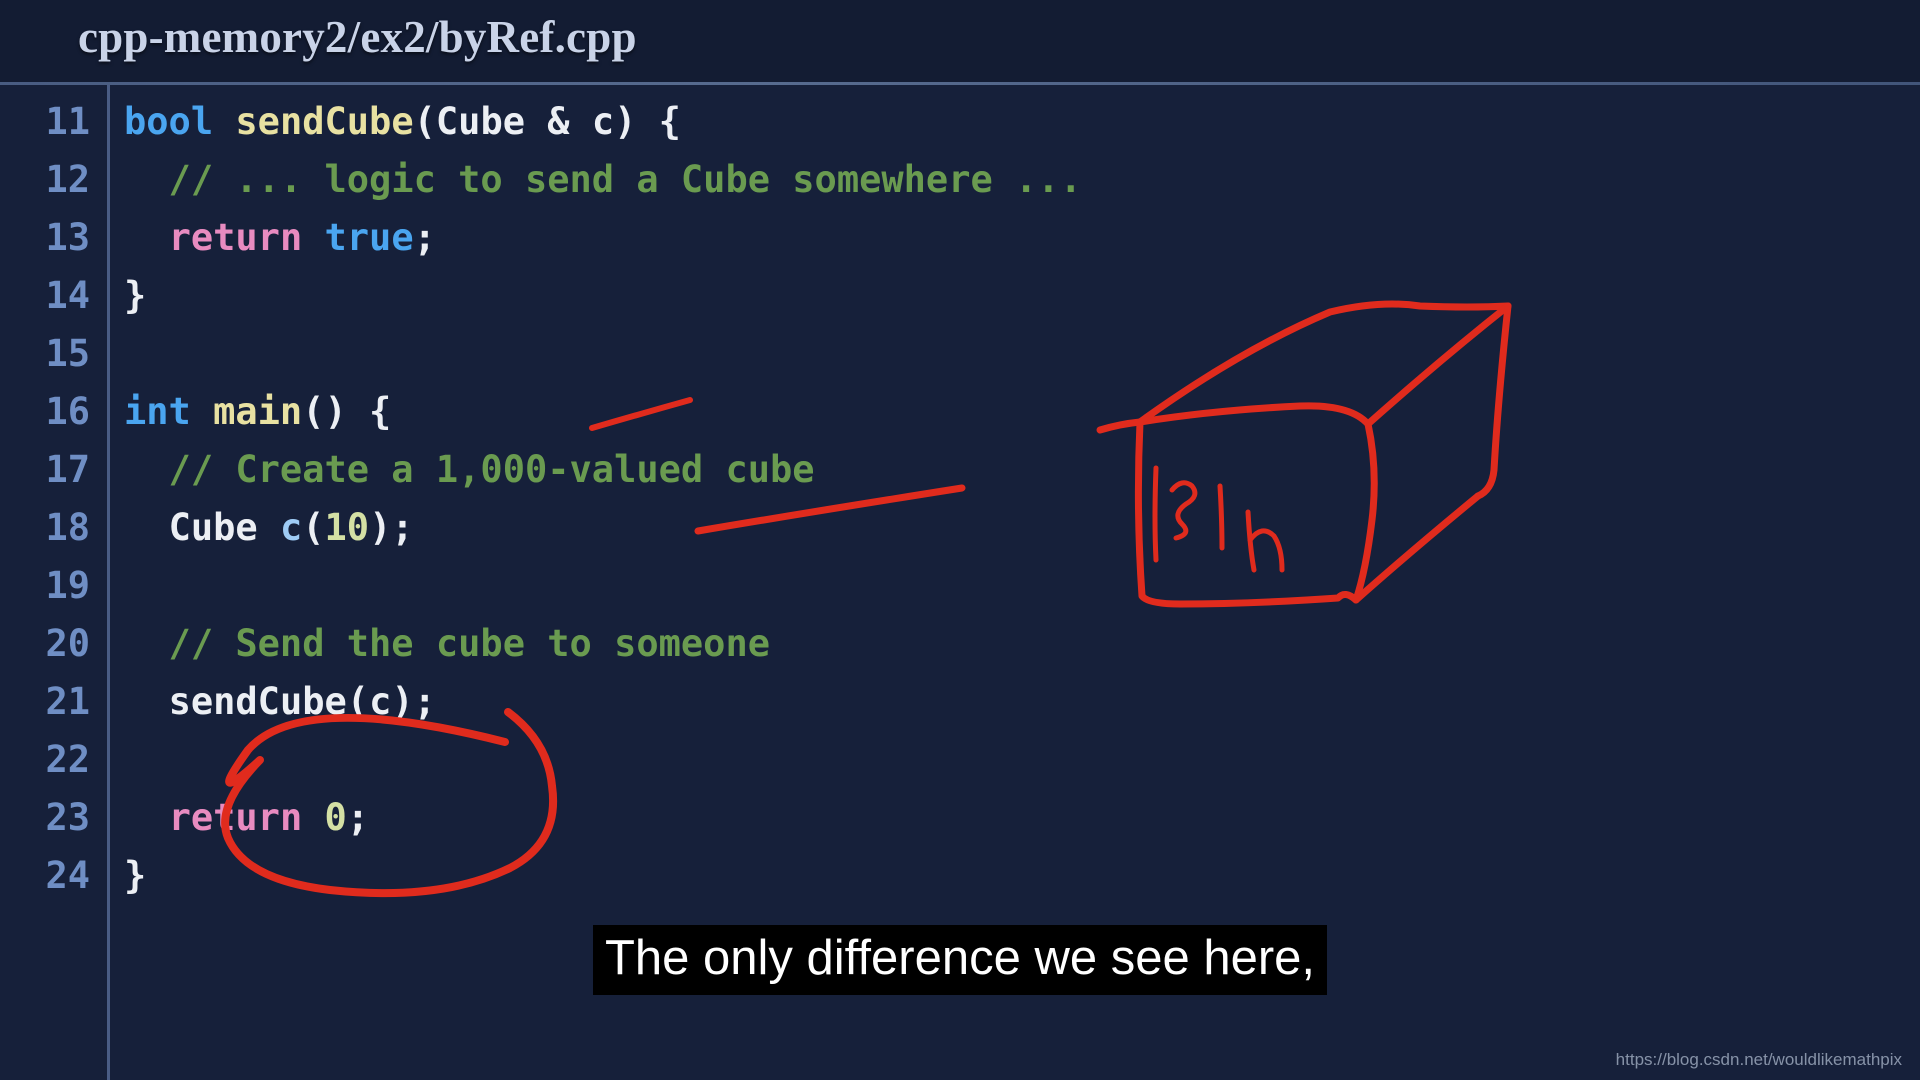 The image size is (1920, 1080). I want to click on code-token: () {, so click(347, 411).